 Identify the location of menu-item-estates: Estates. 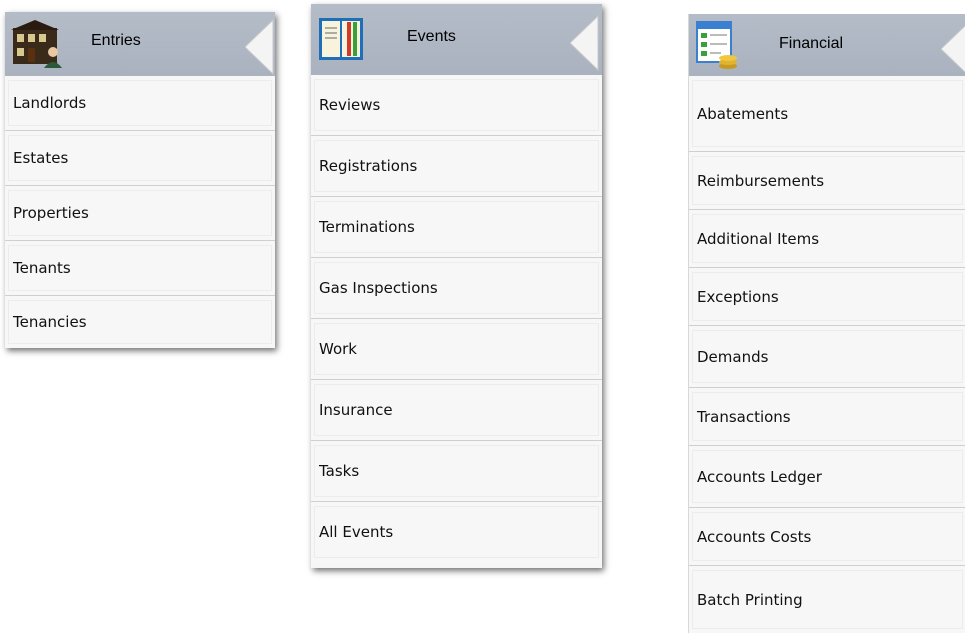
(140, 158).